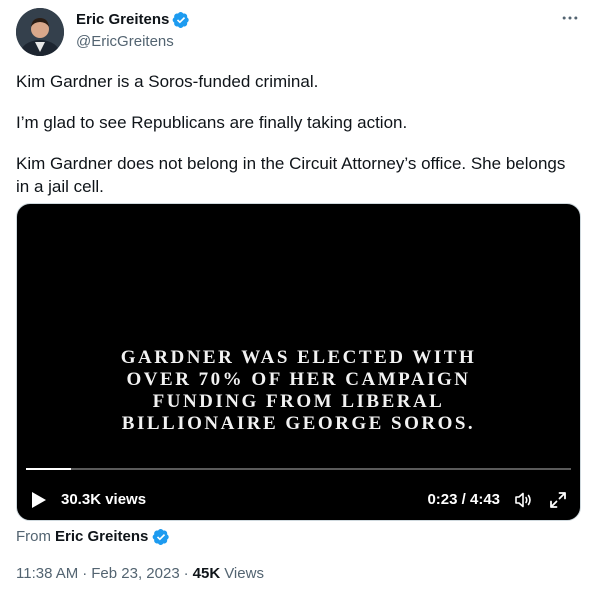 This screenshot has width=596, height=599. I want to click on author-display-name: Eric Greitens, so click(122, 20).